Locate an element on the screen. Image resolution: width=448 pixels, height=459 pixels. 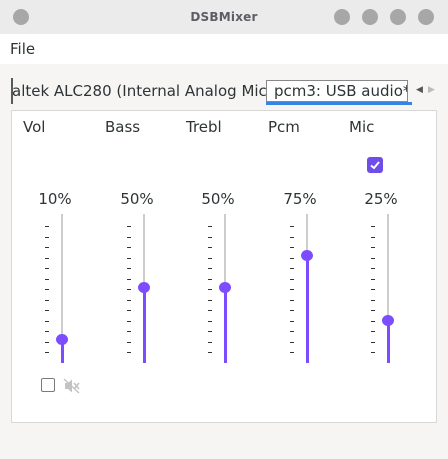
slider-thumb-mic is located at coordinates (388, 320).